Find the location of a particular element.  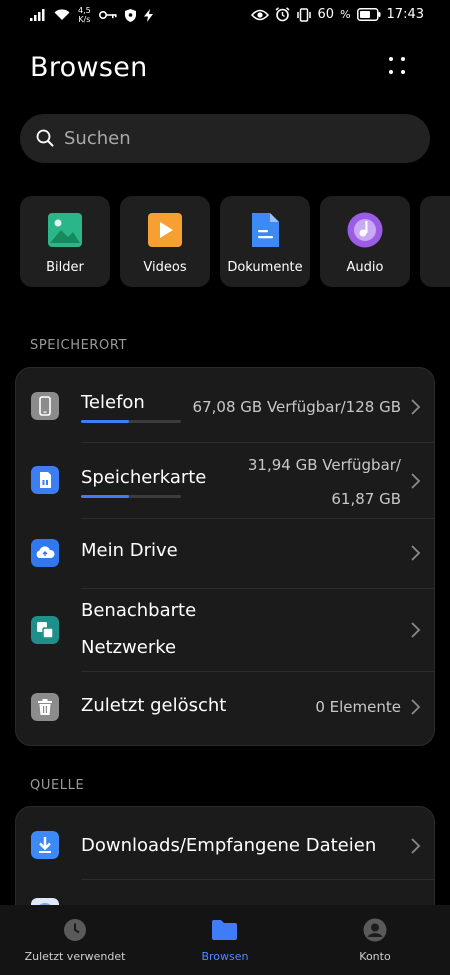

audio-icon is located at coordinates (365, 230).